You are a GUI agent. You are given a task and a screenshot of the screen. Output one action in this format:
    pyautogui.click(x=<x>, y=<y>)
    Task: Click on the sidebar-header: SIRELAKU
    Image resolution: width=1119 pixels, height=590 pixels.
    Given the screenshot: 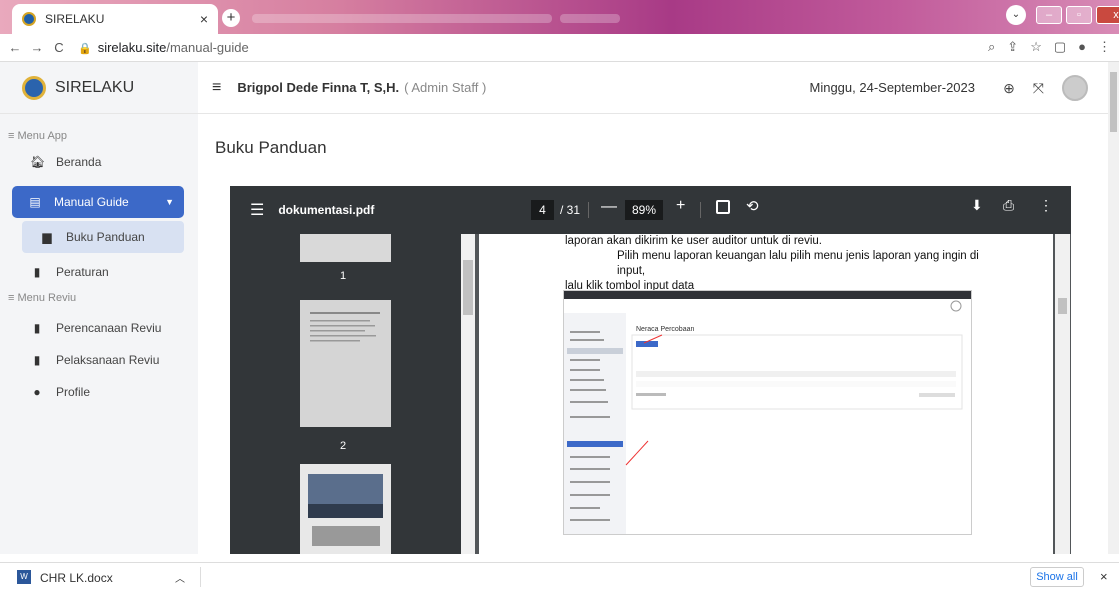 What is the action you would take?
    pyautogui.click(x=99, y=88)
    